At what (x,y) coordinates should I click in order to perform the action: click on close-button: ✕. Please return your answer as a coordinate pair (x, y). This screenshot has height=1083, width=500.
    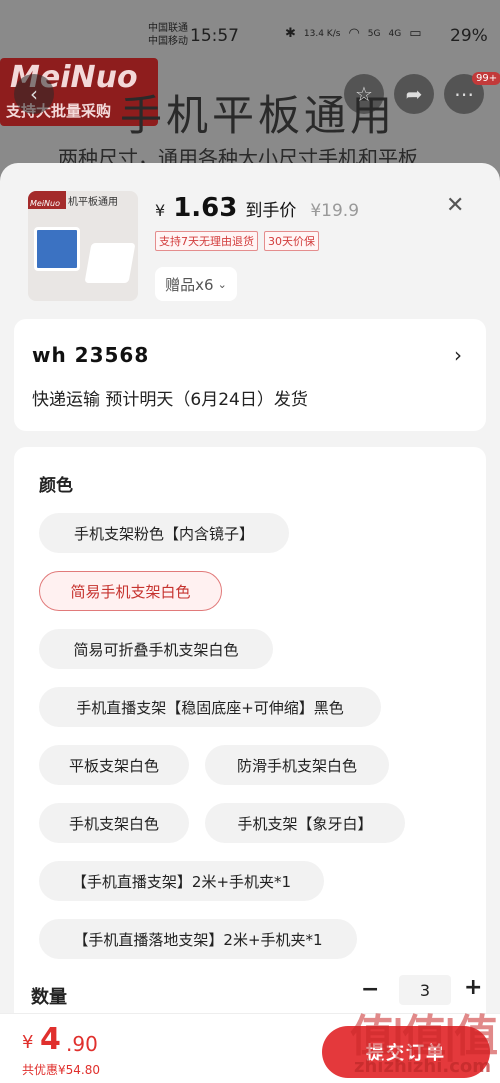
    Looking at the image, I should click on (455, 205).